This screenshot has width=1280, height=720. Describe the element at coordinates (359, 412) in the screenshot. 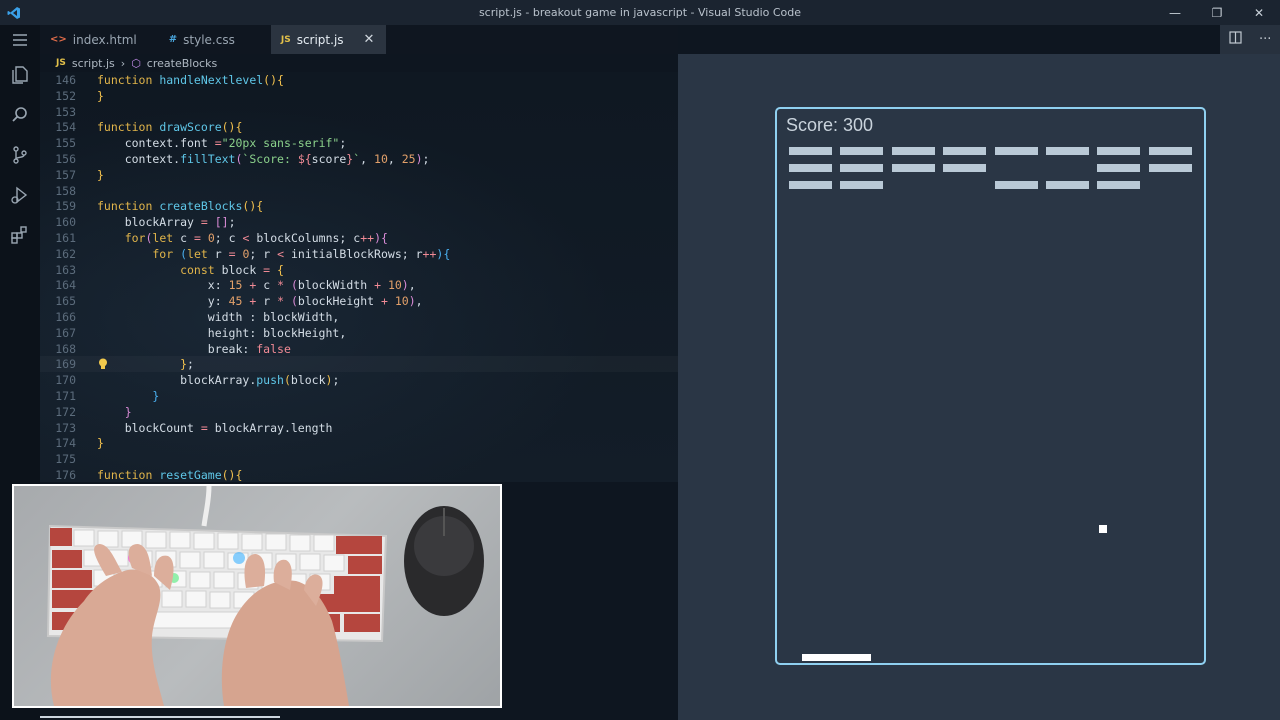

I see `code-line: 172 }` at that location.